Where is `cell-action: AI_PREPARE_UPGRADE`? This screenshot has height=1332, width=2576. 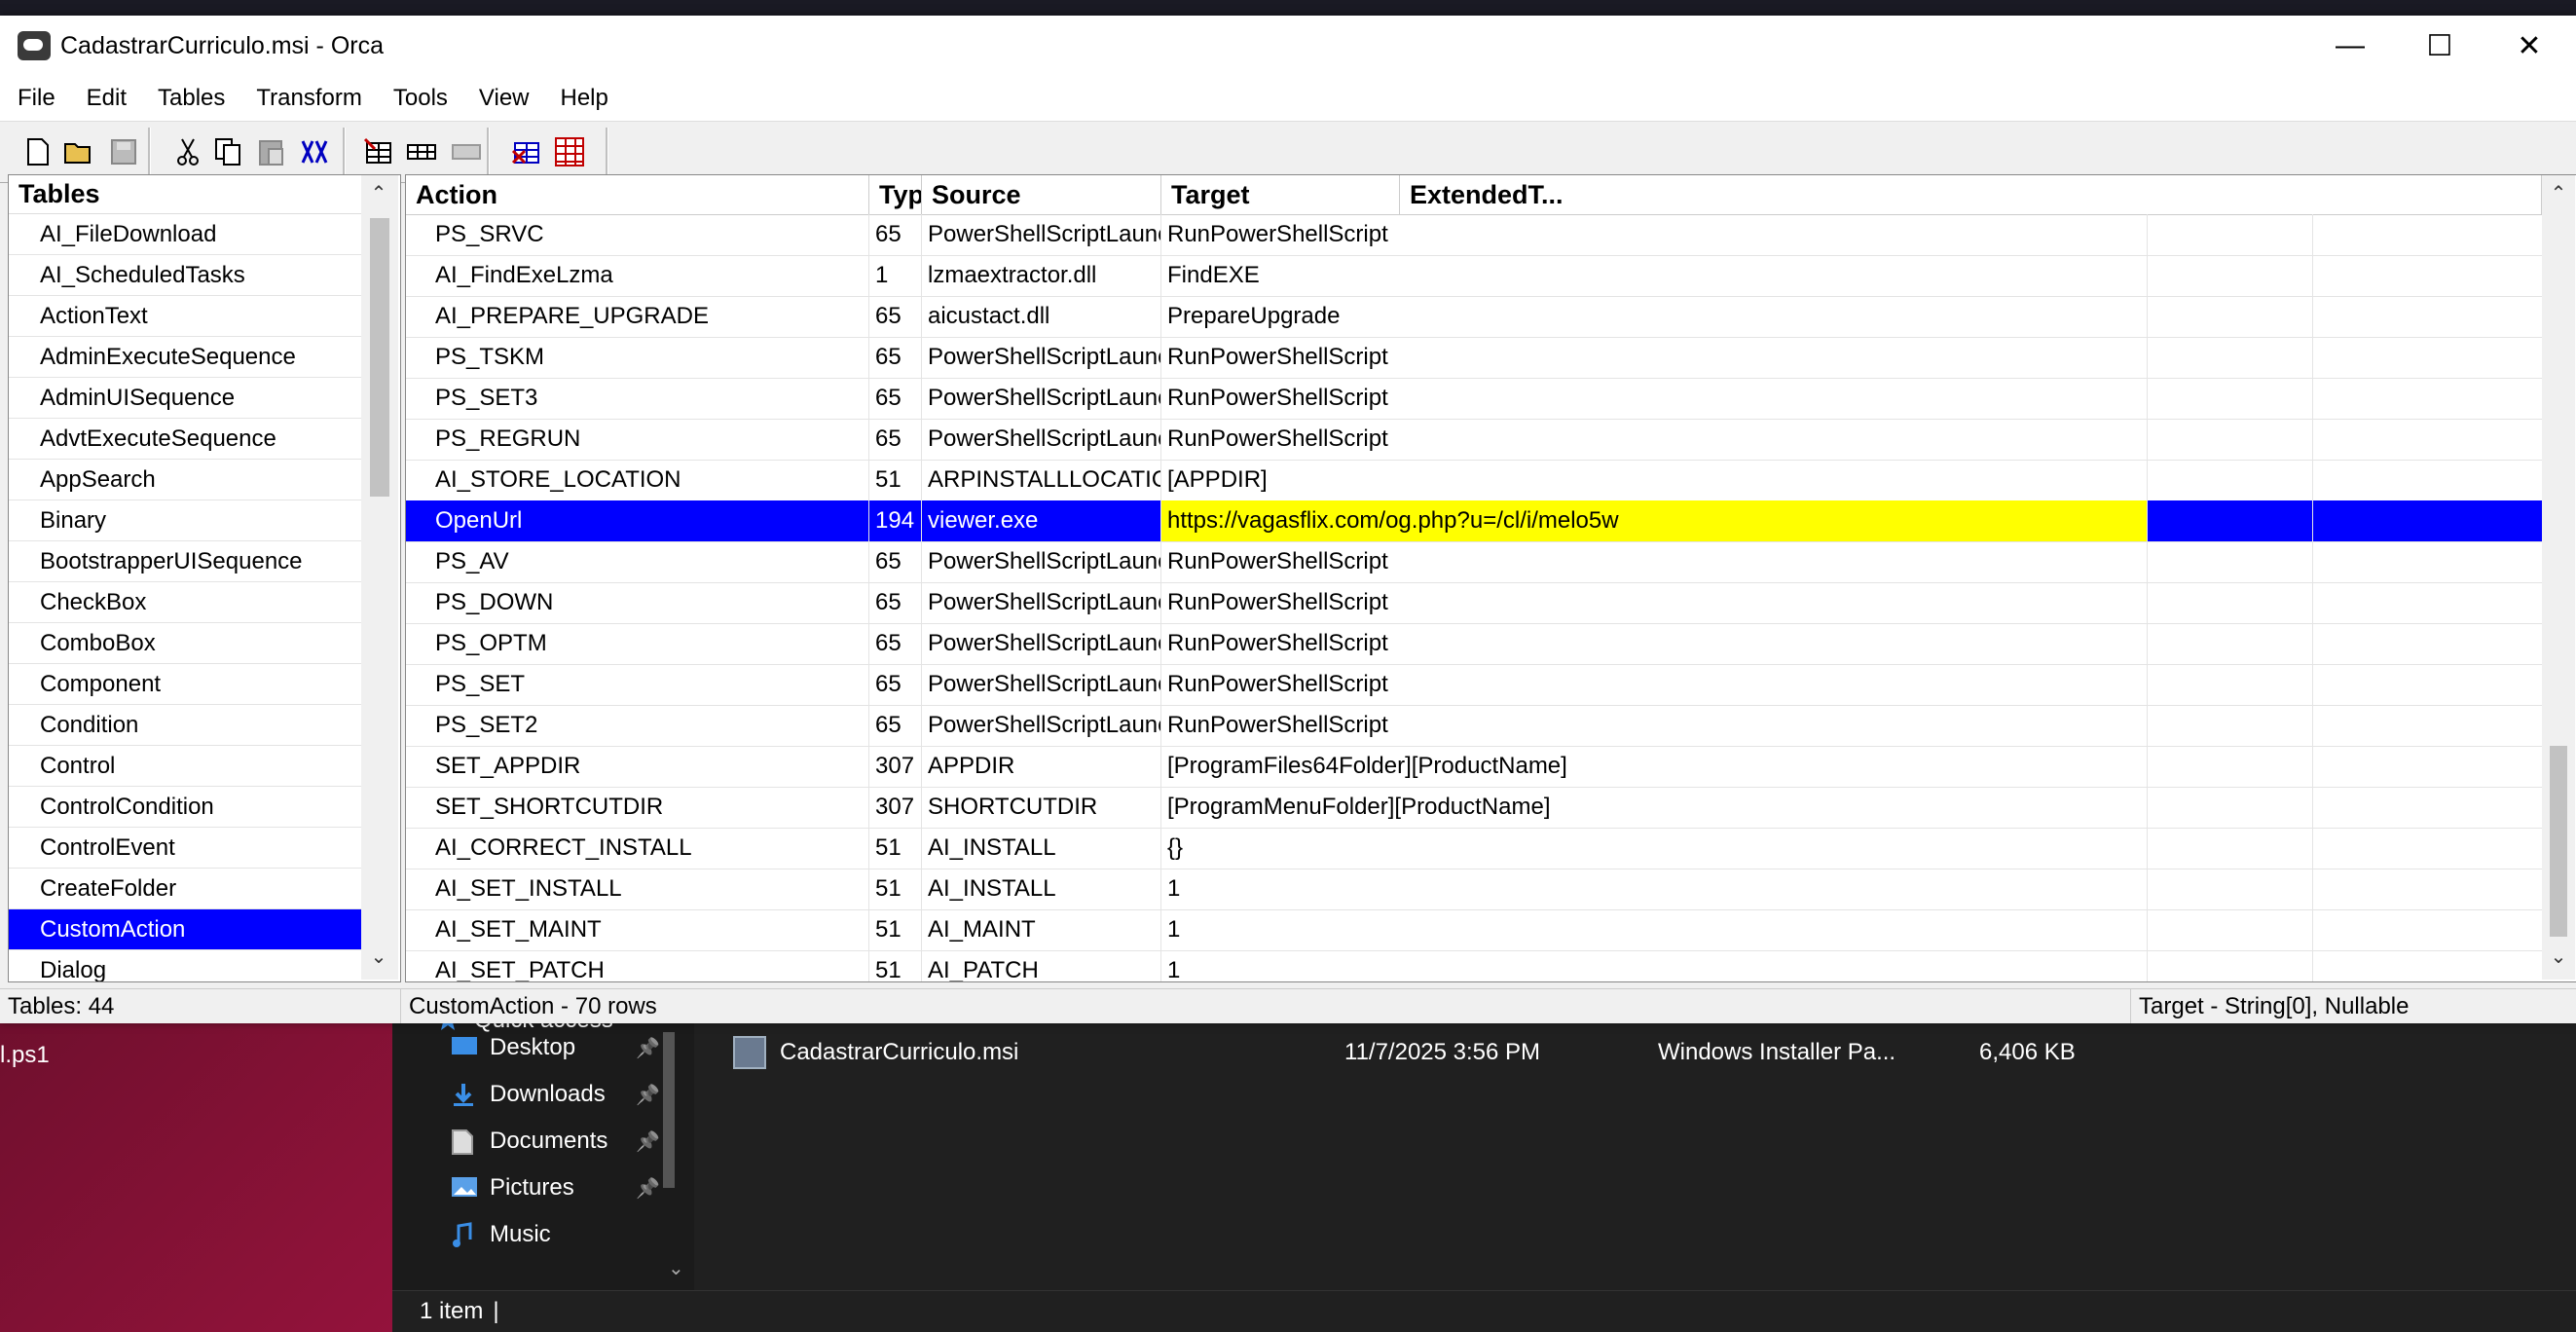 cell-action: AI_PREPARE_UPGRADE is located at coordinates (637, 316).